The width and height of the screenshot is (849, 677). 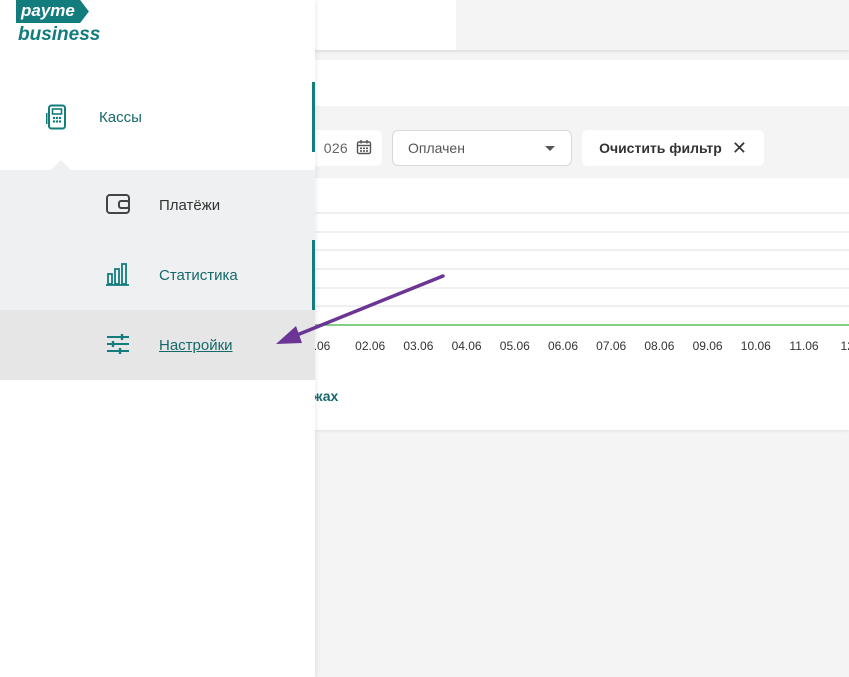 I want to click on cash-register-icon, so click(x=56, y=119).